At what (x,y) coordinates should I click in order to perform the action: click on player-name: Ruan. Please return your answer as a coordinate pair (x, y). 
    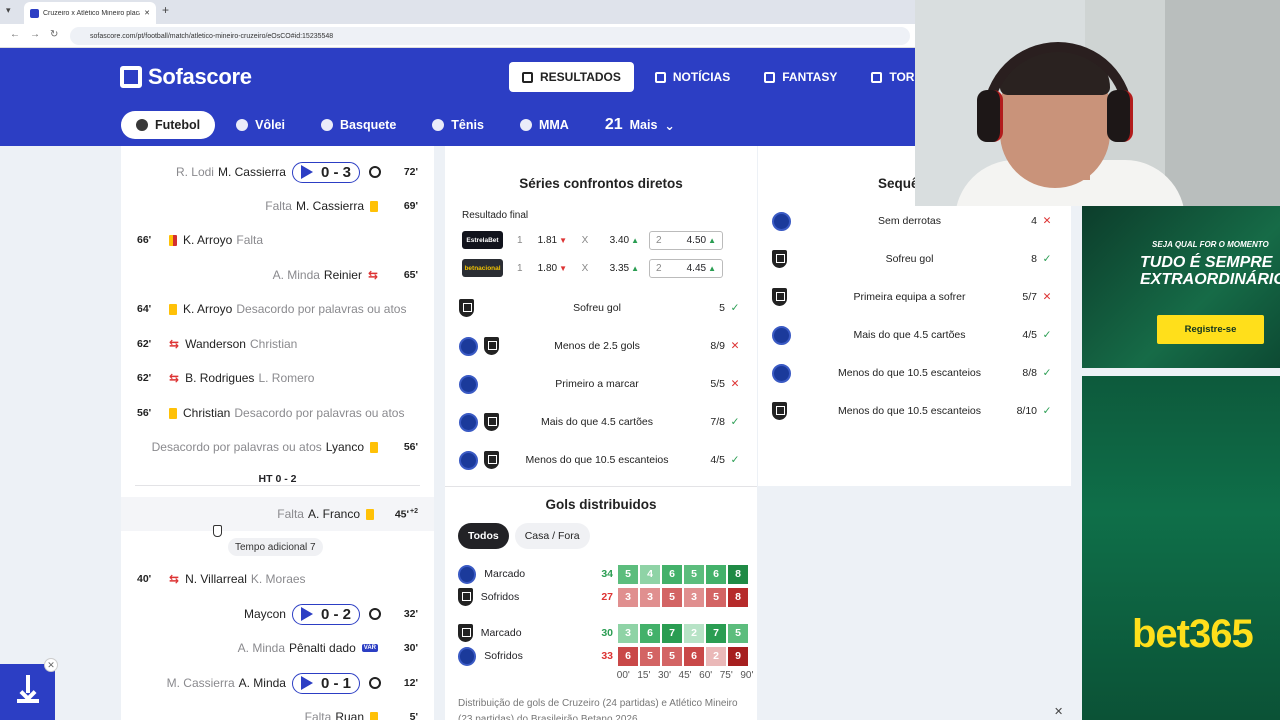
    Looking at the image, I should click on (349, 715).